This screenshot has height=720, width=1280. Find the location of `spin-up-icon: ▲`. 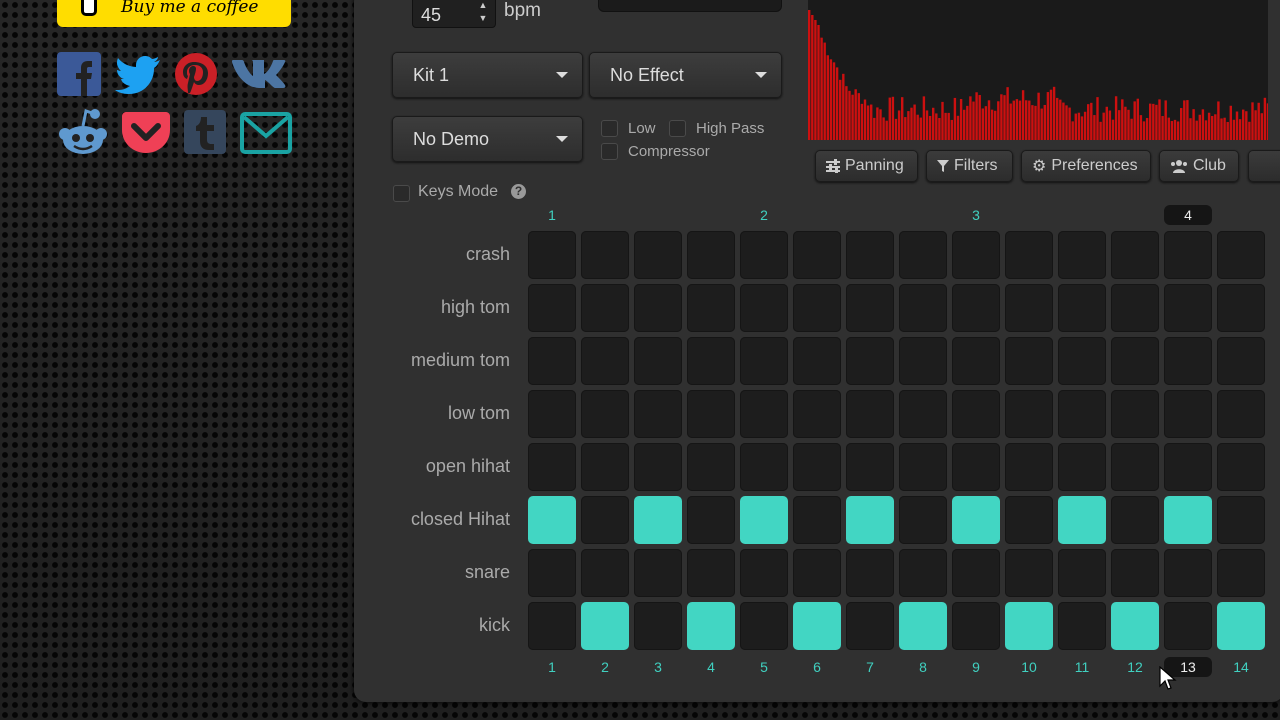

spin-up-icon: ▲ is located at coordinates (483, 6).